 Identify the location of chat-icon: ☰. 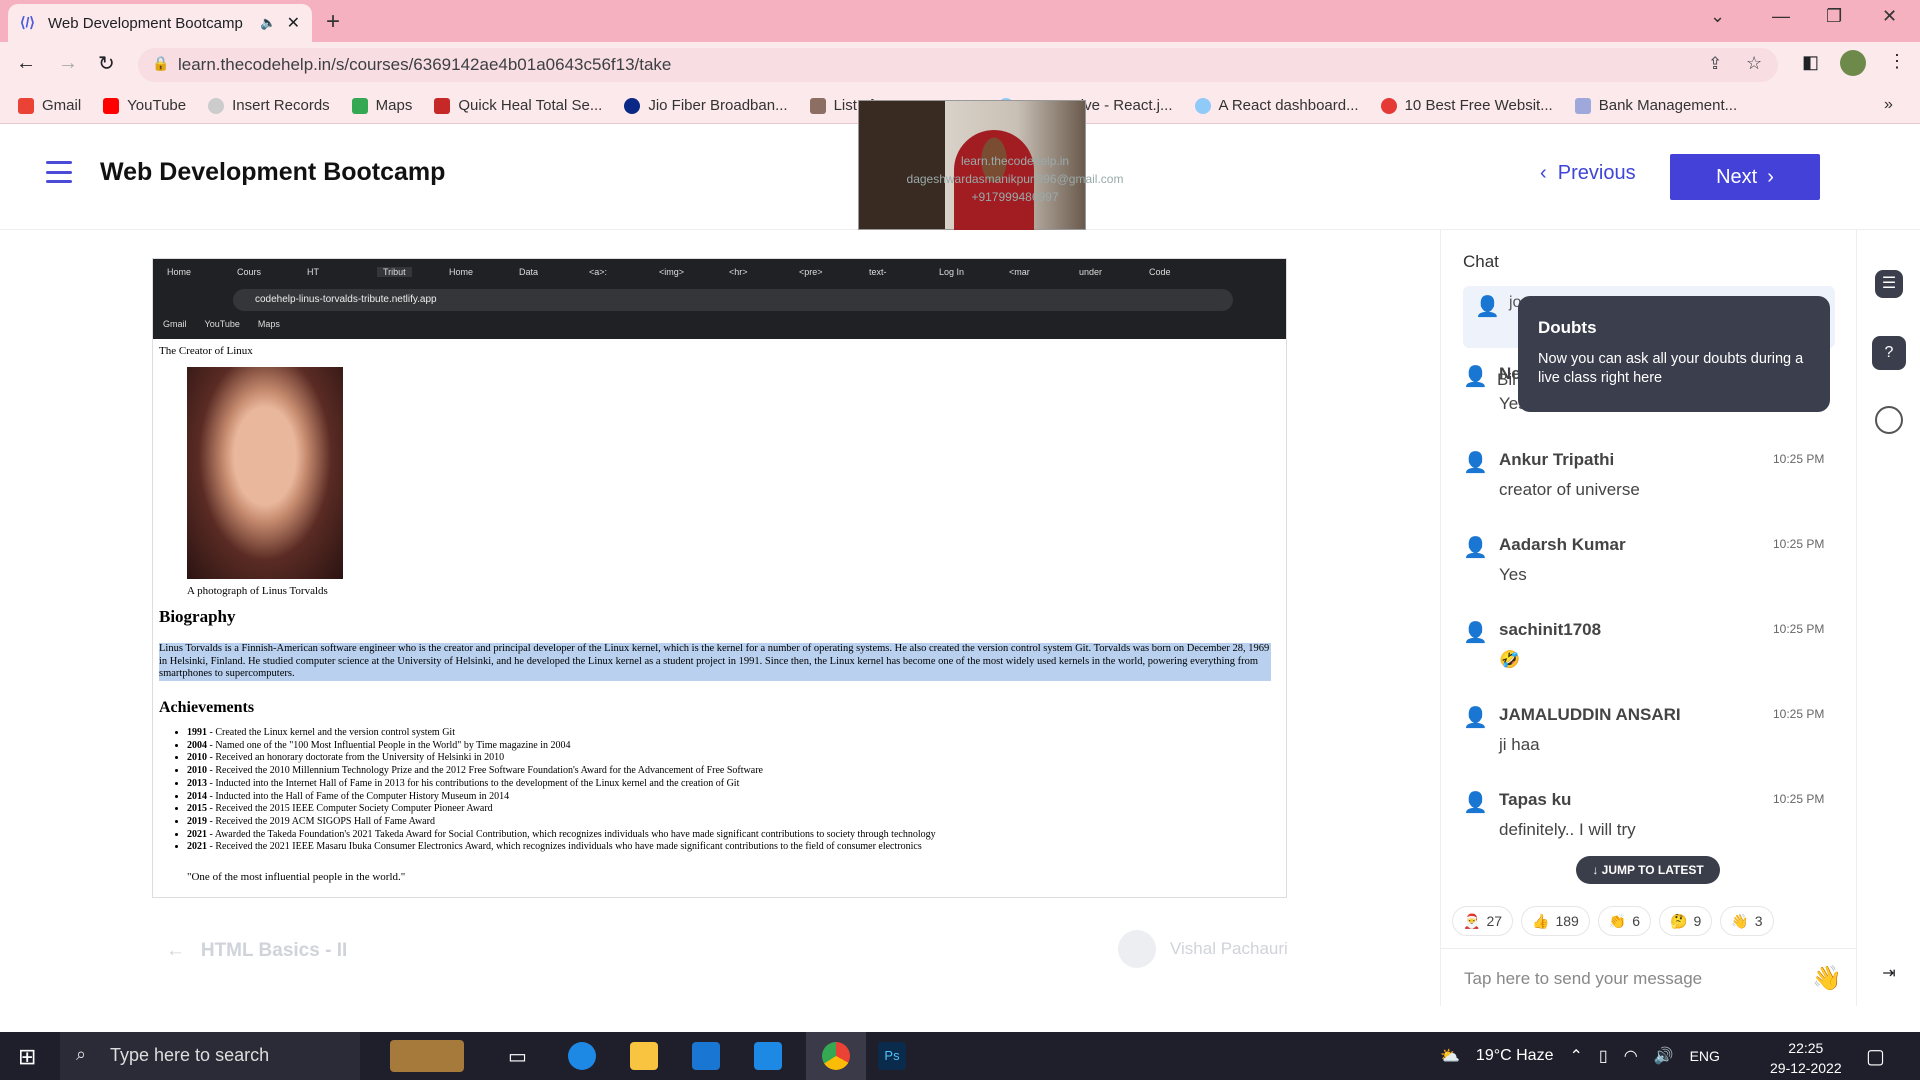
(1889, 284).